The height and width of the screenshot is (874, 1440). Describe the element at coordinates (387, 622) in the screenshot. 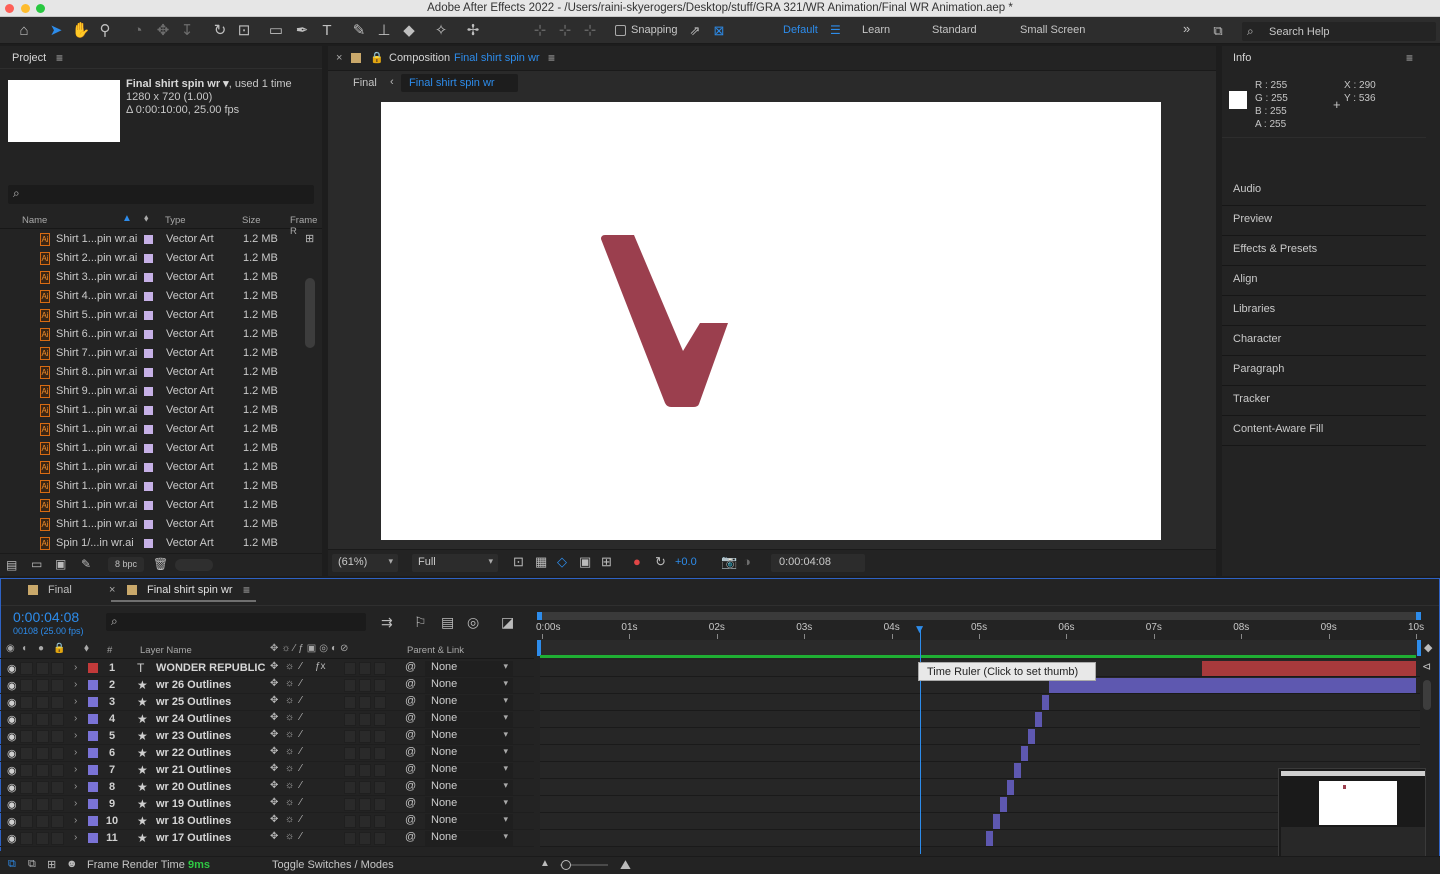

I see `composition-flowchart-icon: ⇉` at that location.